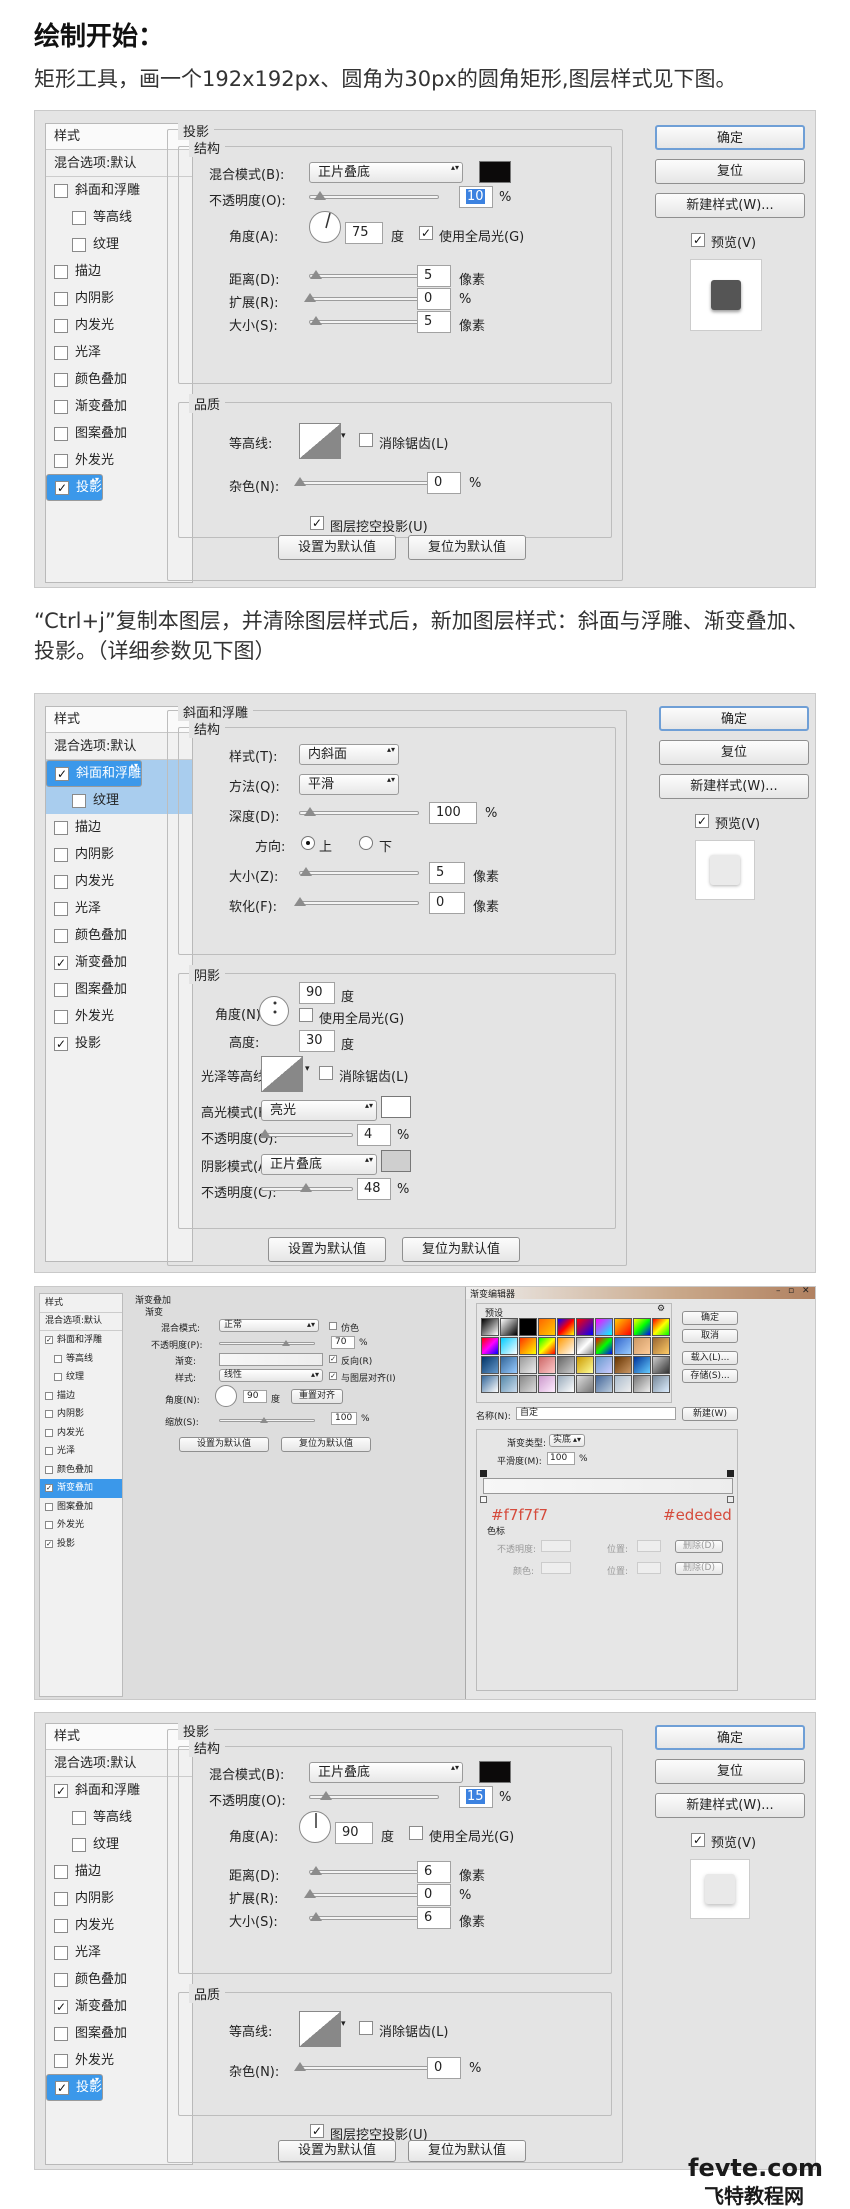 This screenshot has width=850, height=2209. I want to click on sidebar-item-texture: 纹理, so click(81, 1377).